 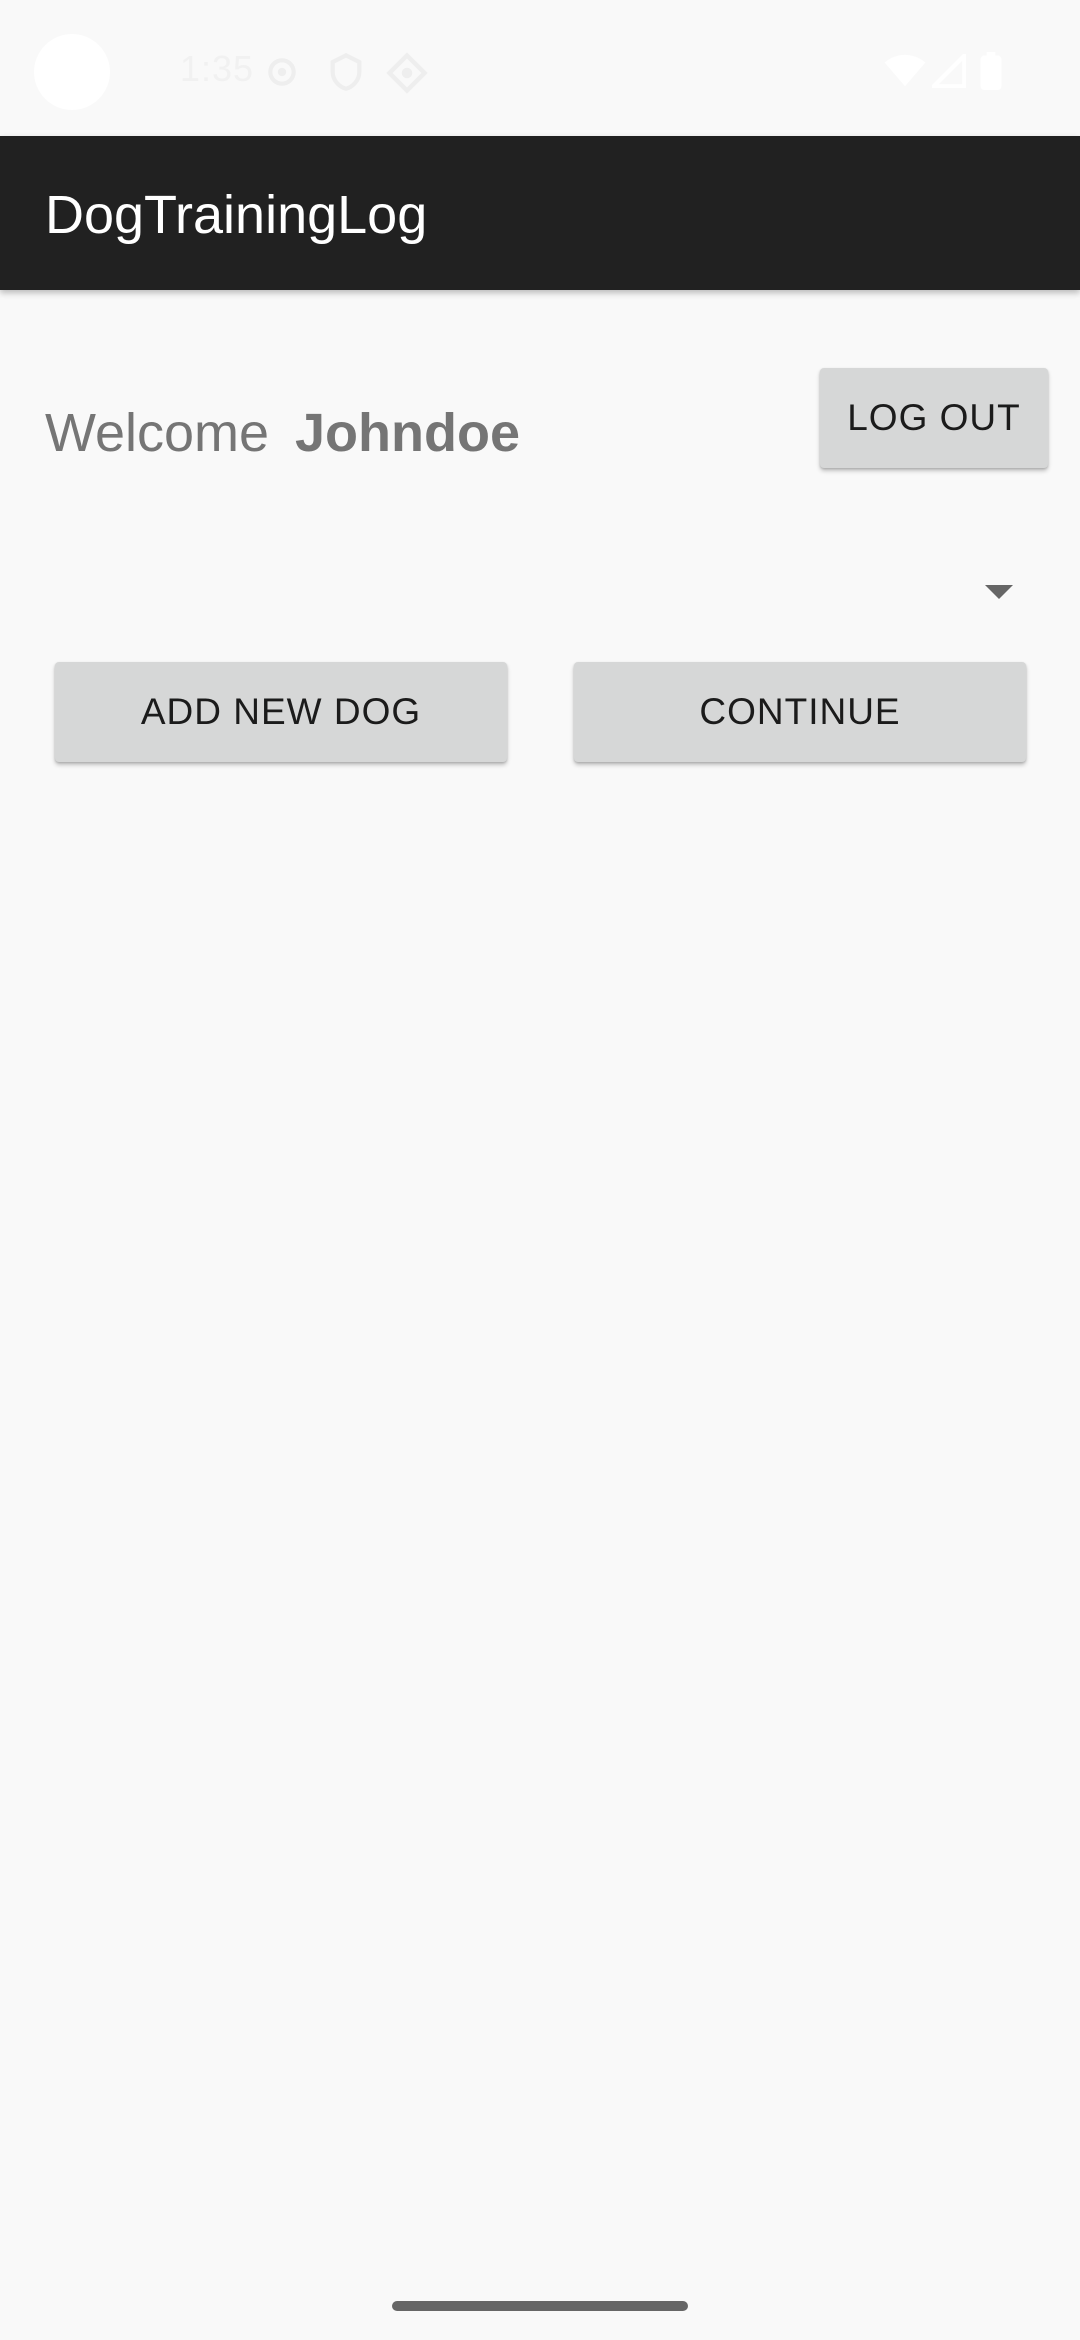 What do you see at coordinates (540, 213) in the screenshot?
I see `app-bar: DogTrainingLog` at bounding box center [540, 213].